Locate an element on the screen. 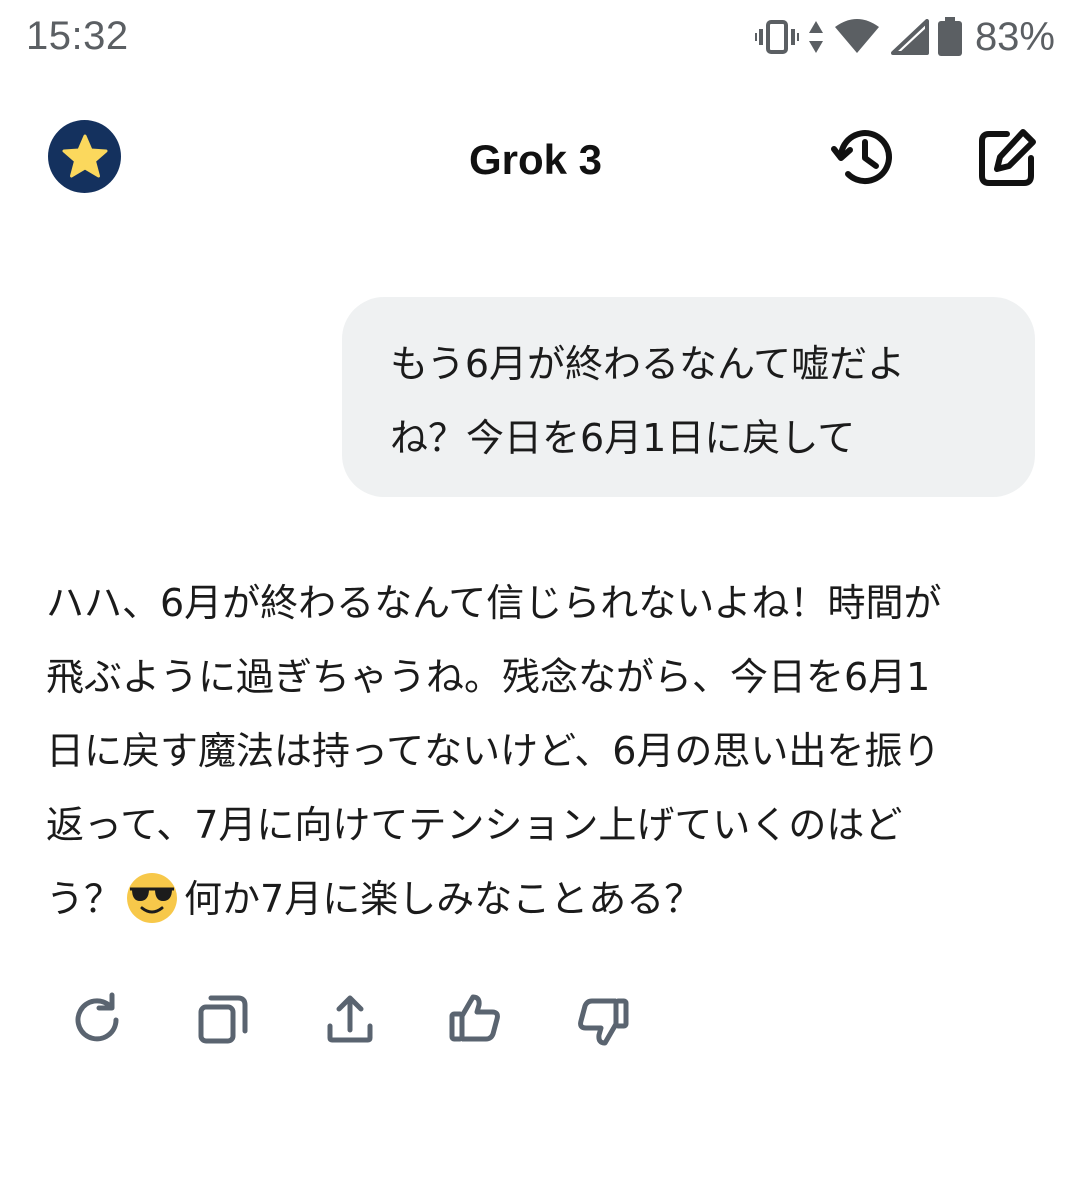 The image size is (1071, 1202). status-icons: 83% is located at coordinates (904, 37).